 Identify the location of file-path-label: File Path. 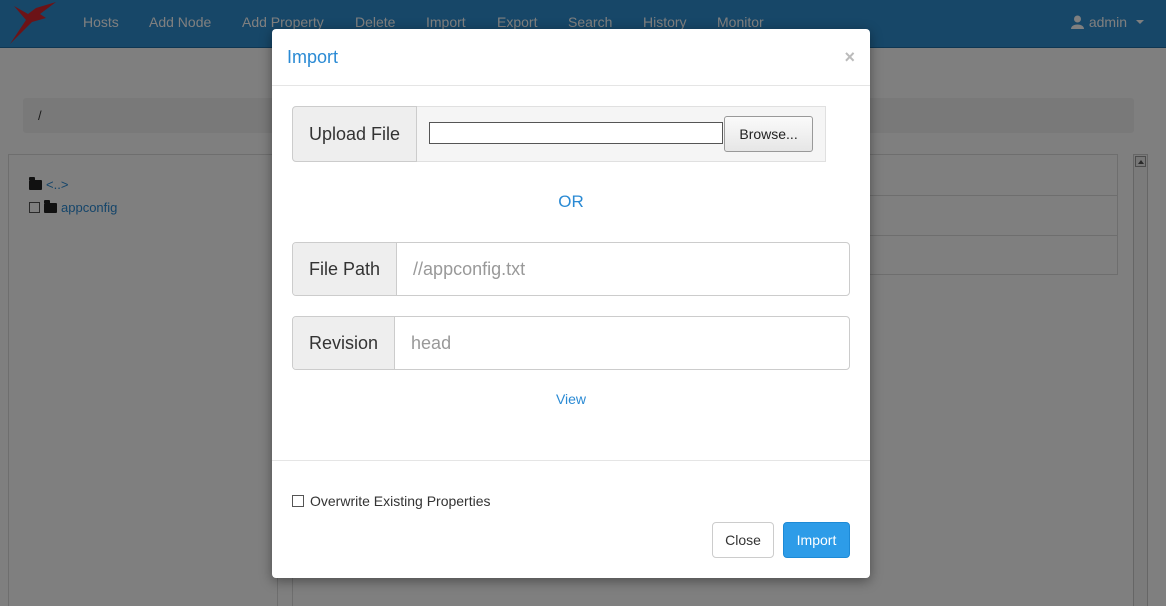
(345, 269).